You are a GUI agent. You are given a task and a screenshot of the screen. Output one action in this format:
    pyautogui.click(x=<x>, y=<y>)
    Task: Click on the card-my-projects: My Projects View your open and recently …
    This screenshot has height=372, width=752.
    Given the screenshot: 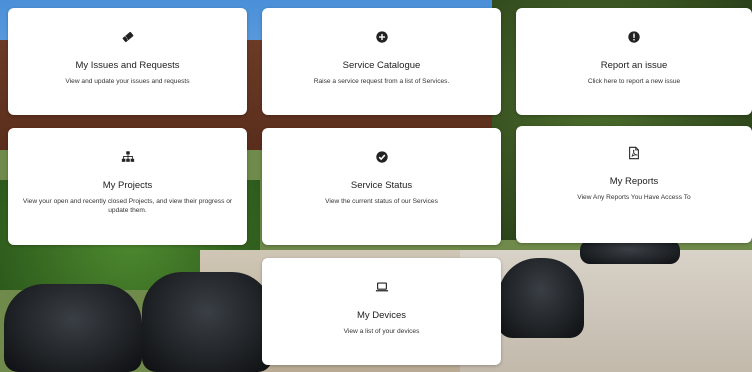 What is the action you would take?
    pyautogui.click(x=127, y=186)
    